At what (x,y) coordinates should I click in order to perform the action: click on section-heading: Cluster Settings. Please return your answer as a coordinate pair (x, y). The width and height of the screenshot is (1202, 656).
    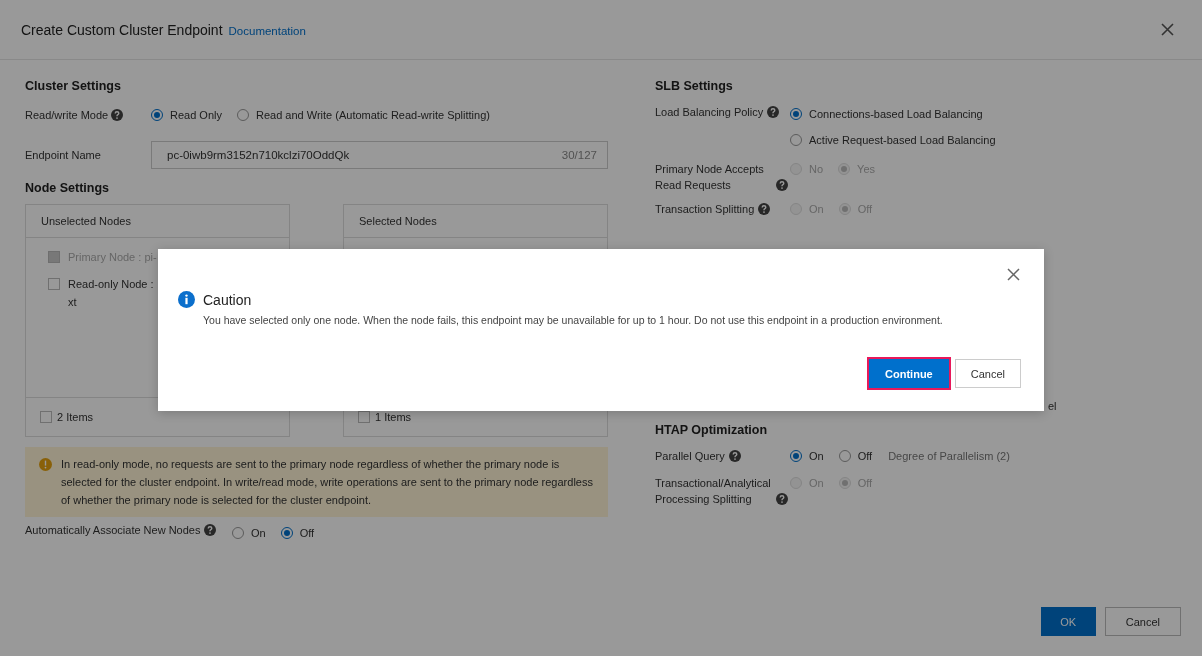
    Looking at the image, I should click on (73, 86).